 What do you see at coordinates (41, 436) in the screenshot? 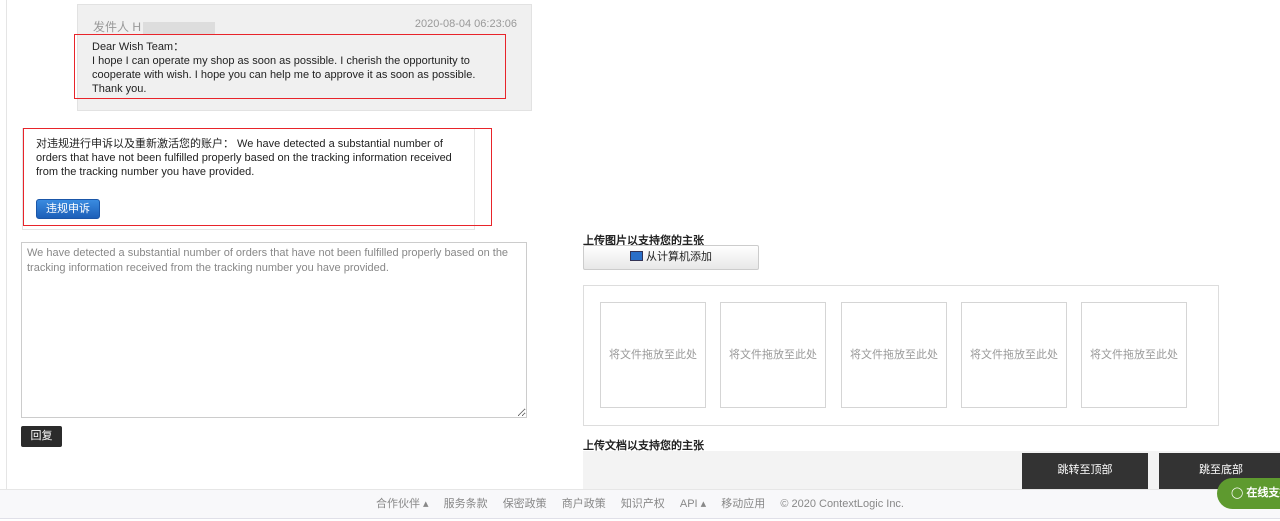
I see `reply-button: 回复` at bounding box center [41, 436].